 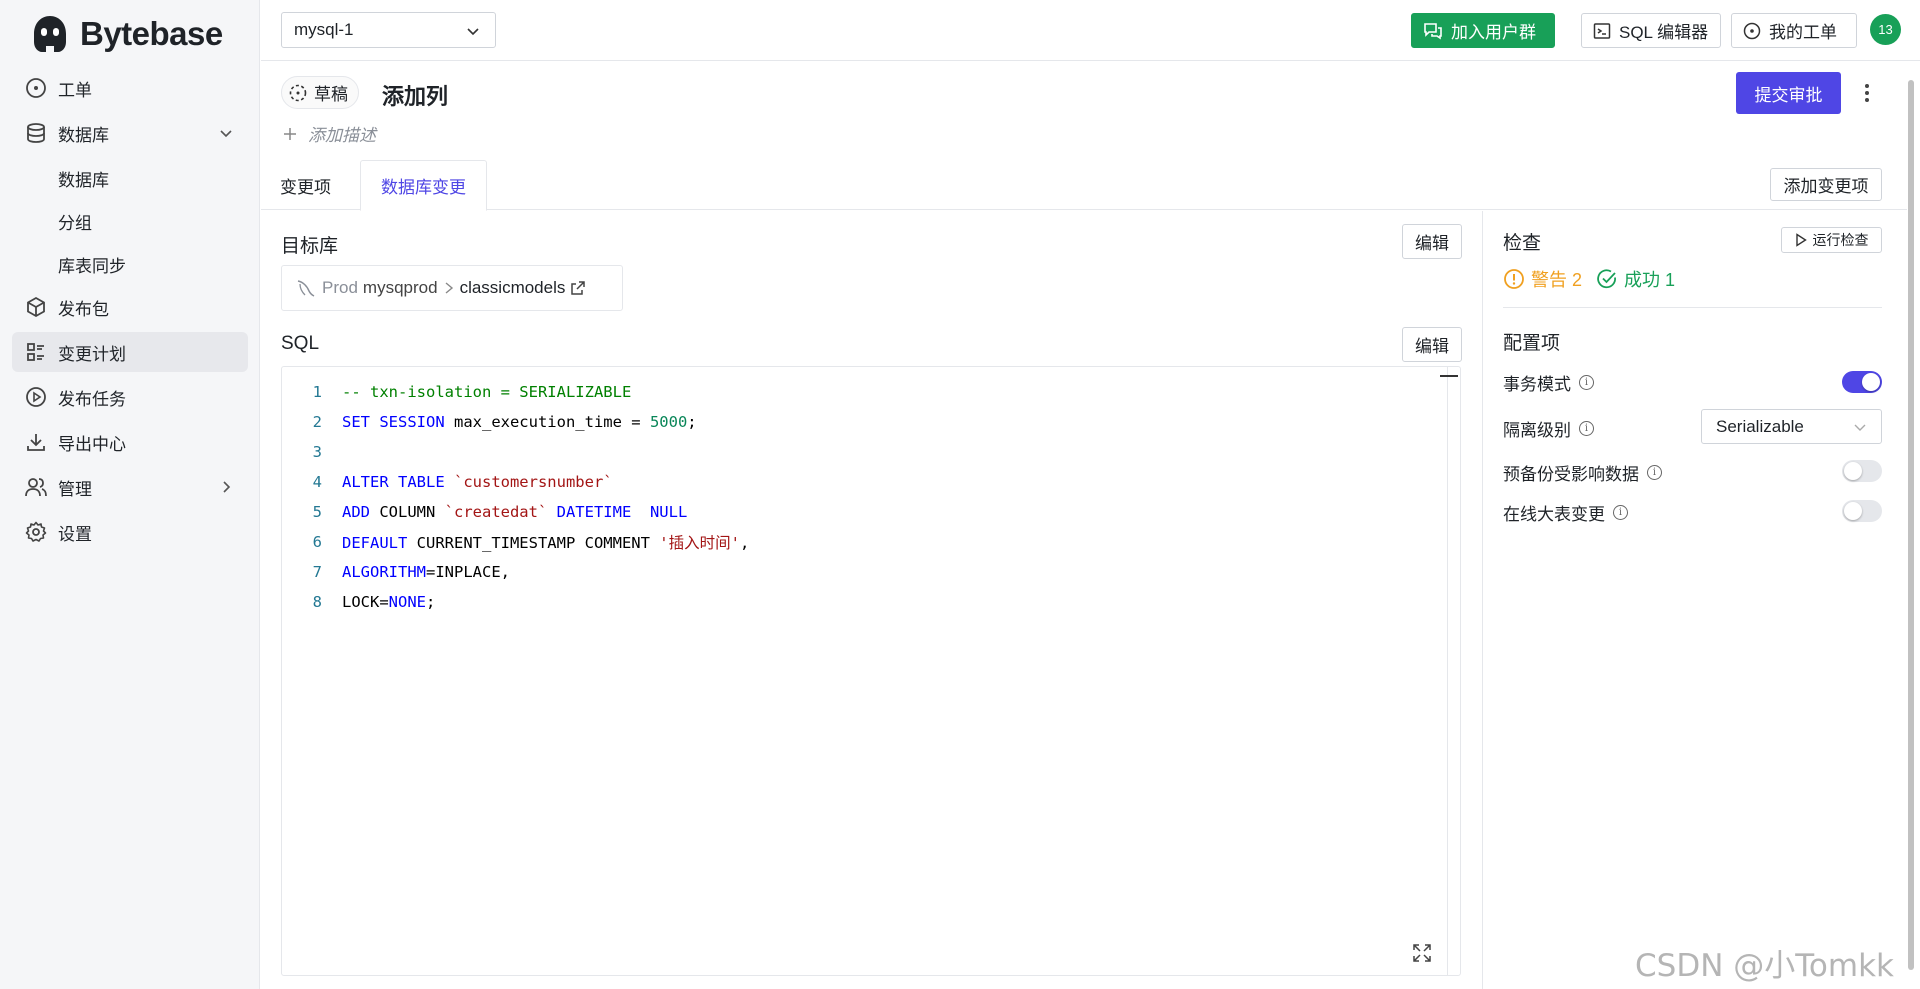 What do you see at coordinates (75, 534) in the screenshot?
I see `sidebar-item-label: 设置` at bounding box center [75, 534].